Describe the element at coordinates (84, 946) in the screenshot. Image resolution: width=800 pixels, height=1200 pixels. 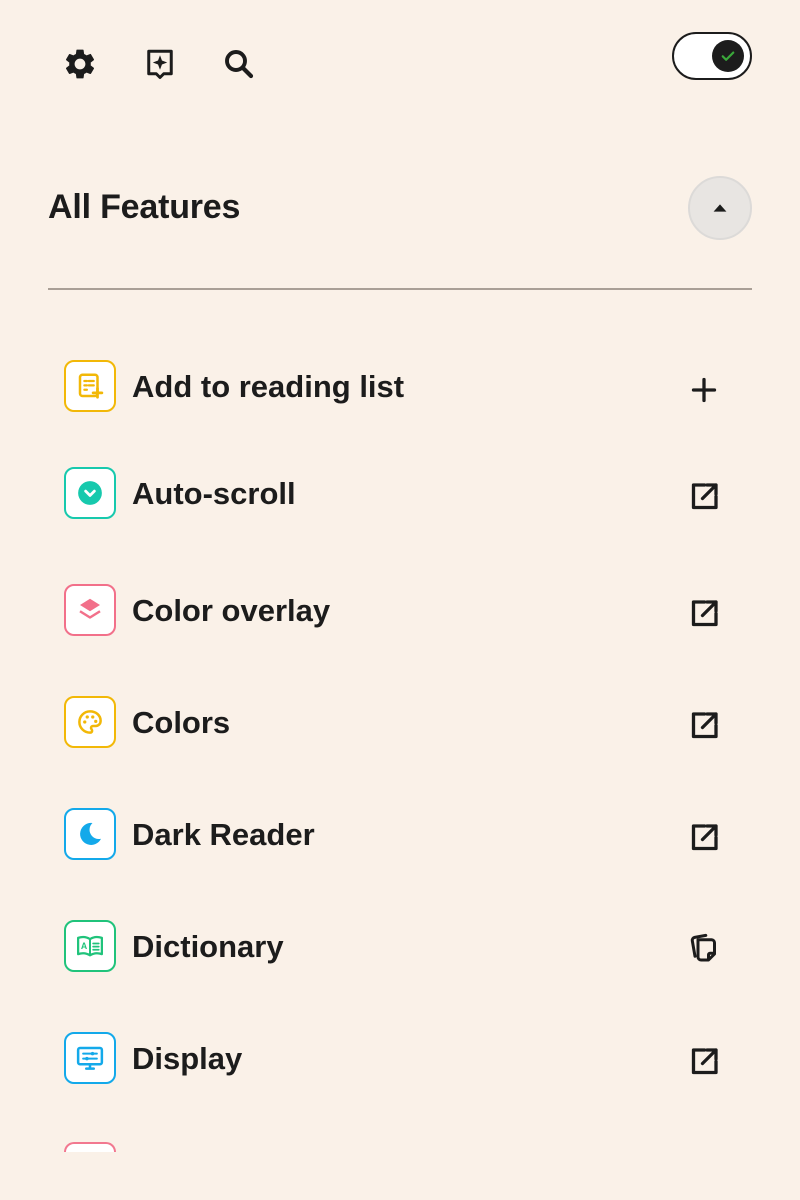
I see `svg-text: A` at that location.